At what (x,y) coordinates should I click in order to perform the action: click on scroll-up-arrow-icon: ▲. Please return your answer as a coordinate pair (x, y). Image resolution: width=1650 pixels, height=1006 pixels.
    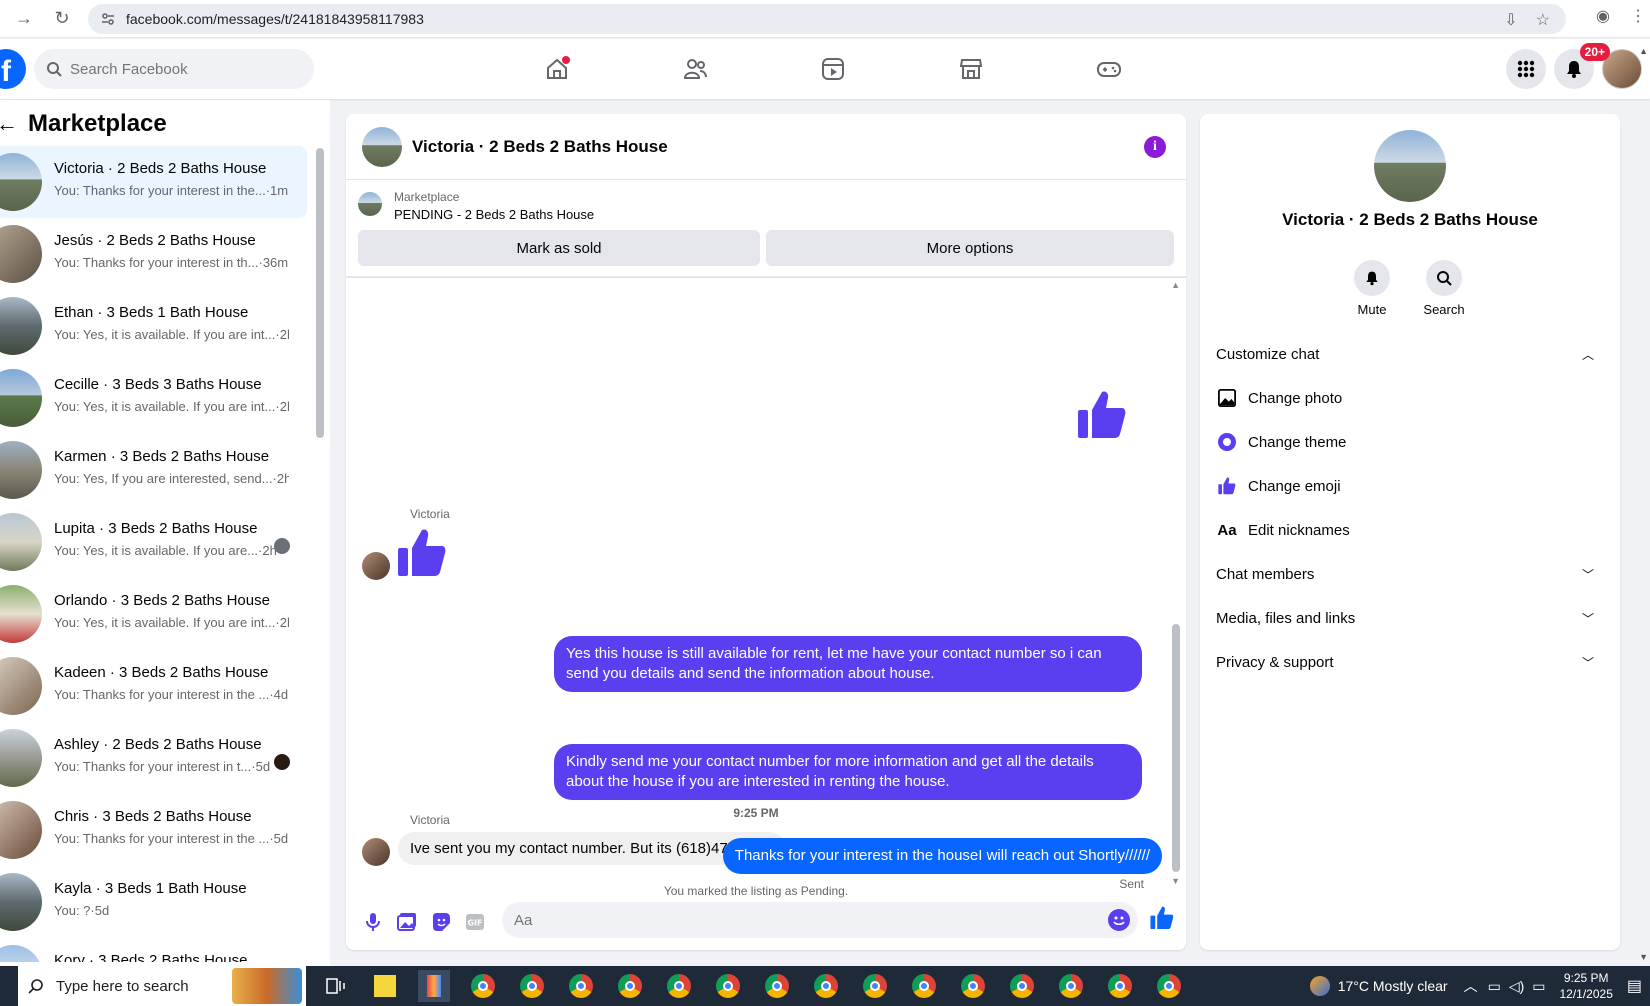
    Looking at the image, I should click on (1175, 285).